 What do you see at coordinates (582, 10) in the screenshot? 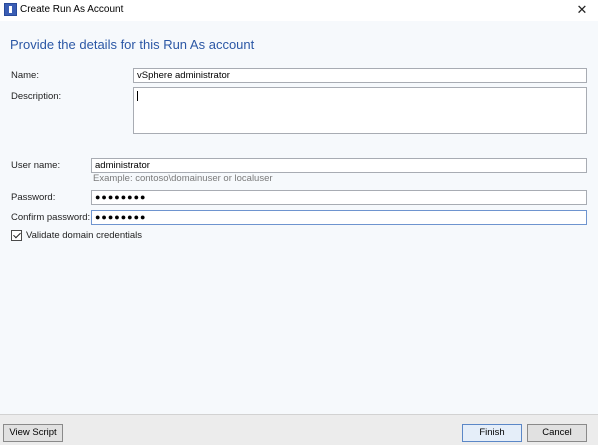
I see `close-button: ✕` at bounding box center [582, 10].